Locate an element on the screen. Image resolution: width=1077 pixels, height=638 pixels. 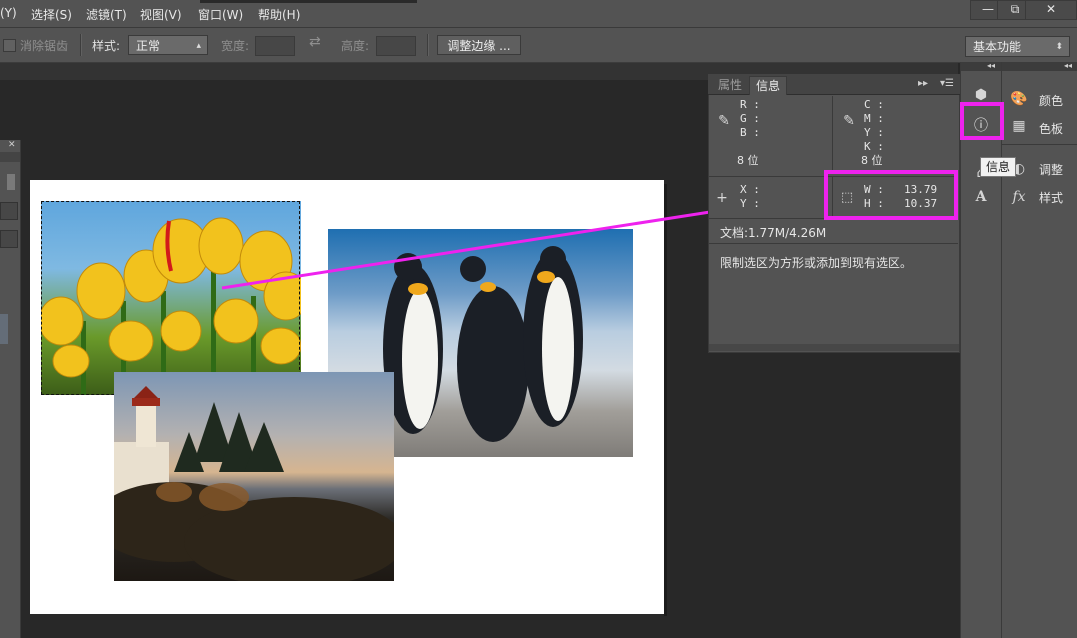
dock-label-color: 颜色 is located at coordinates (1051, 100).